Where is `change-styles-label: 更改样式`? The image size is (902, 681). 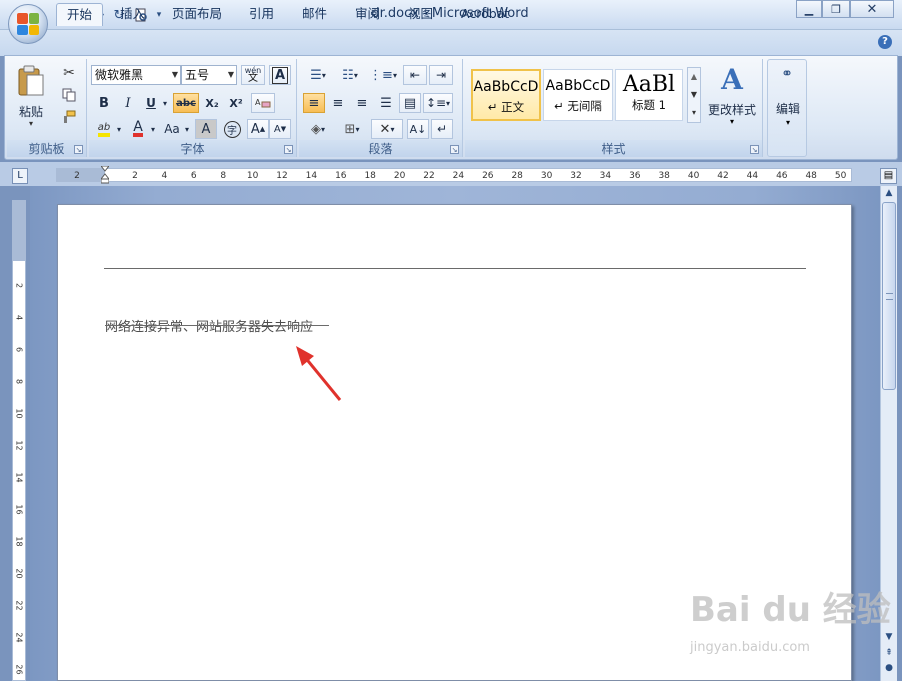 change-styles-label: 更改样式 is located at coordinates (731, 110).